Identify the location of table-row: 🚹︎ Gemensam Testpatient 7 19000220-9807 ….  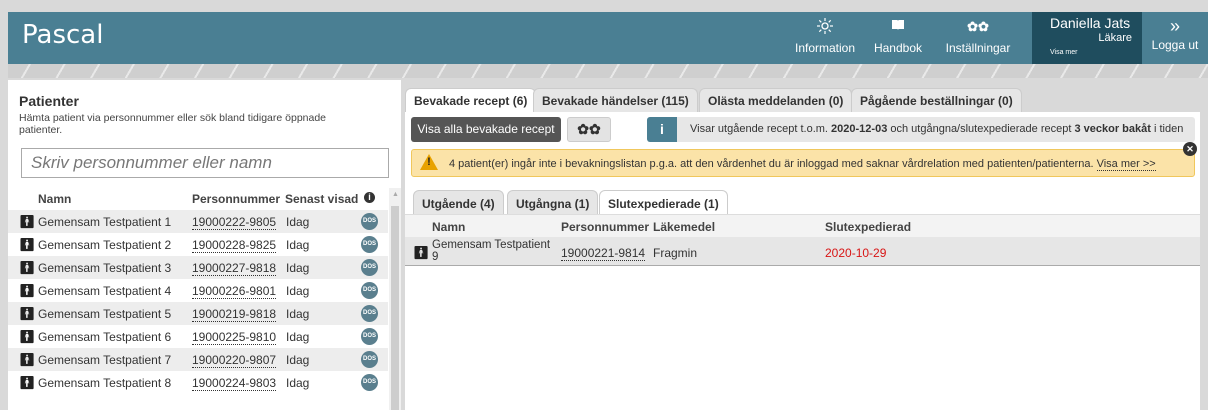
(198, 359).